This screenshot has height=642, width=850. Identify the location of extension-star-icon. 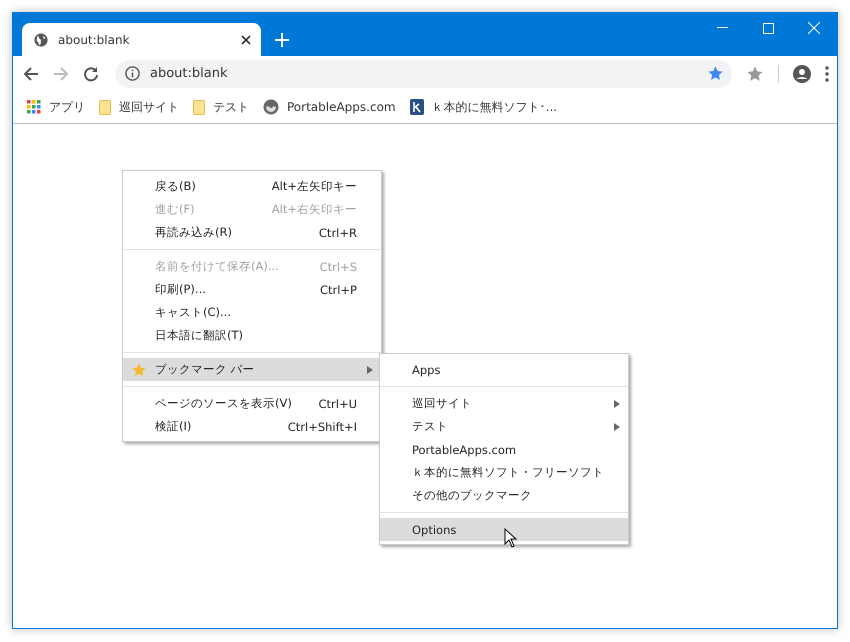
(755, 73).